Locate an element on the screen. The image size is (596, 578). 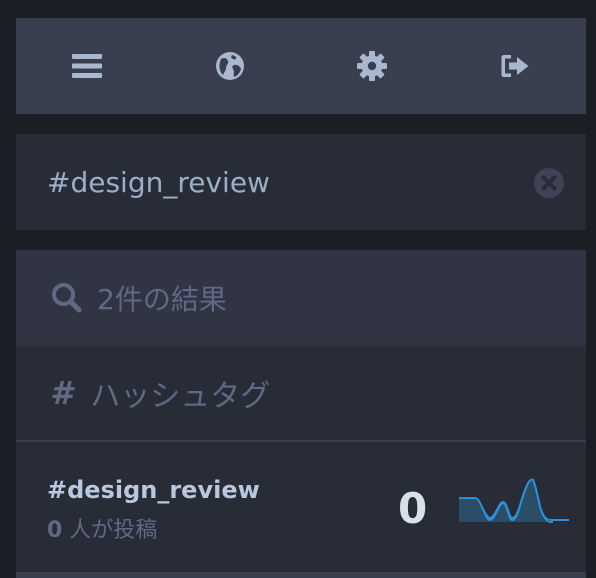
globe-icon is located at coordinates (229, 66).